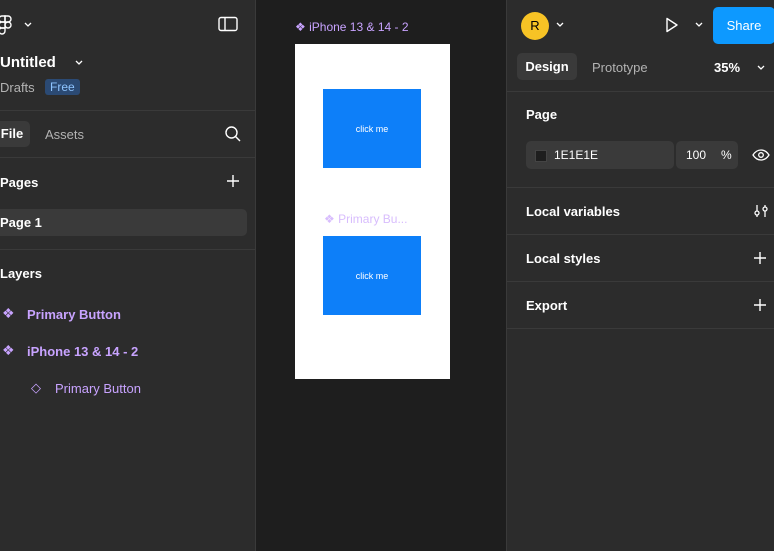  I want to click on tab-assets: Assets, so click(64, 134).